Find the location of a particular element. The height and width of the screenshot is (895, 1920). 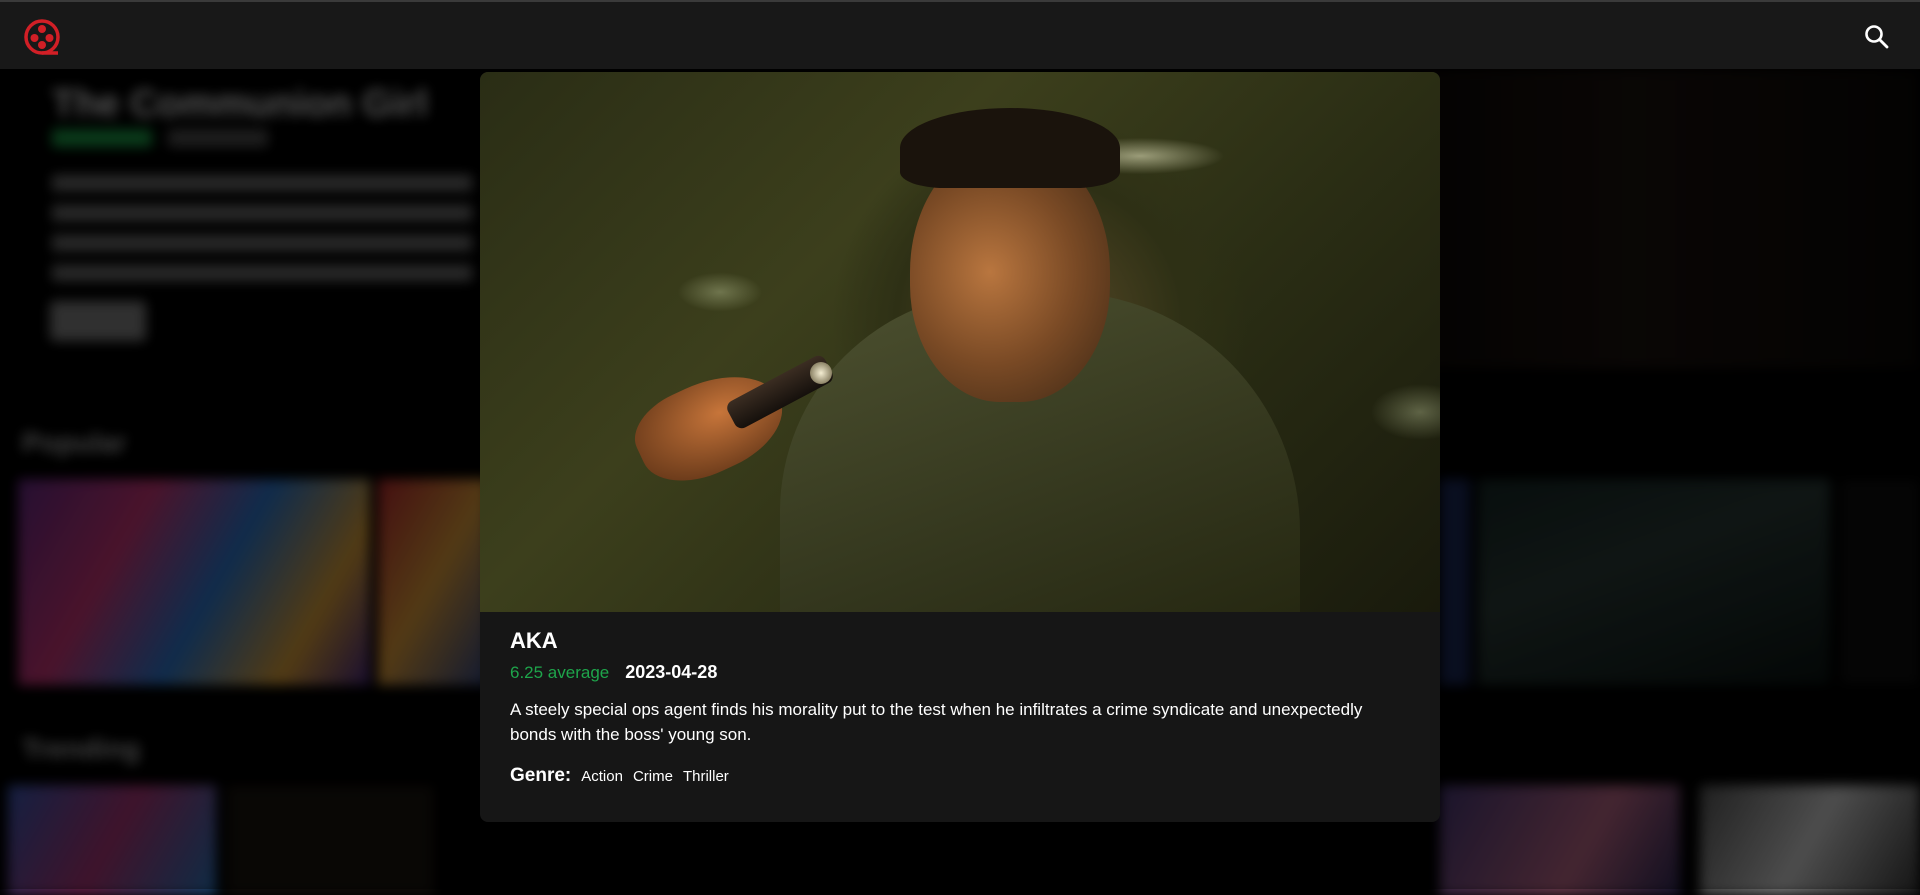

genre-list: Genre: Action Crime Thriller is located at coordinates (960, 776).